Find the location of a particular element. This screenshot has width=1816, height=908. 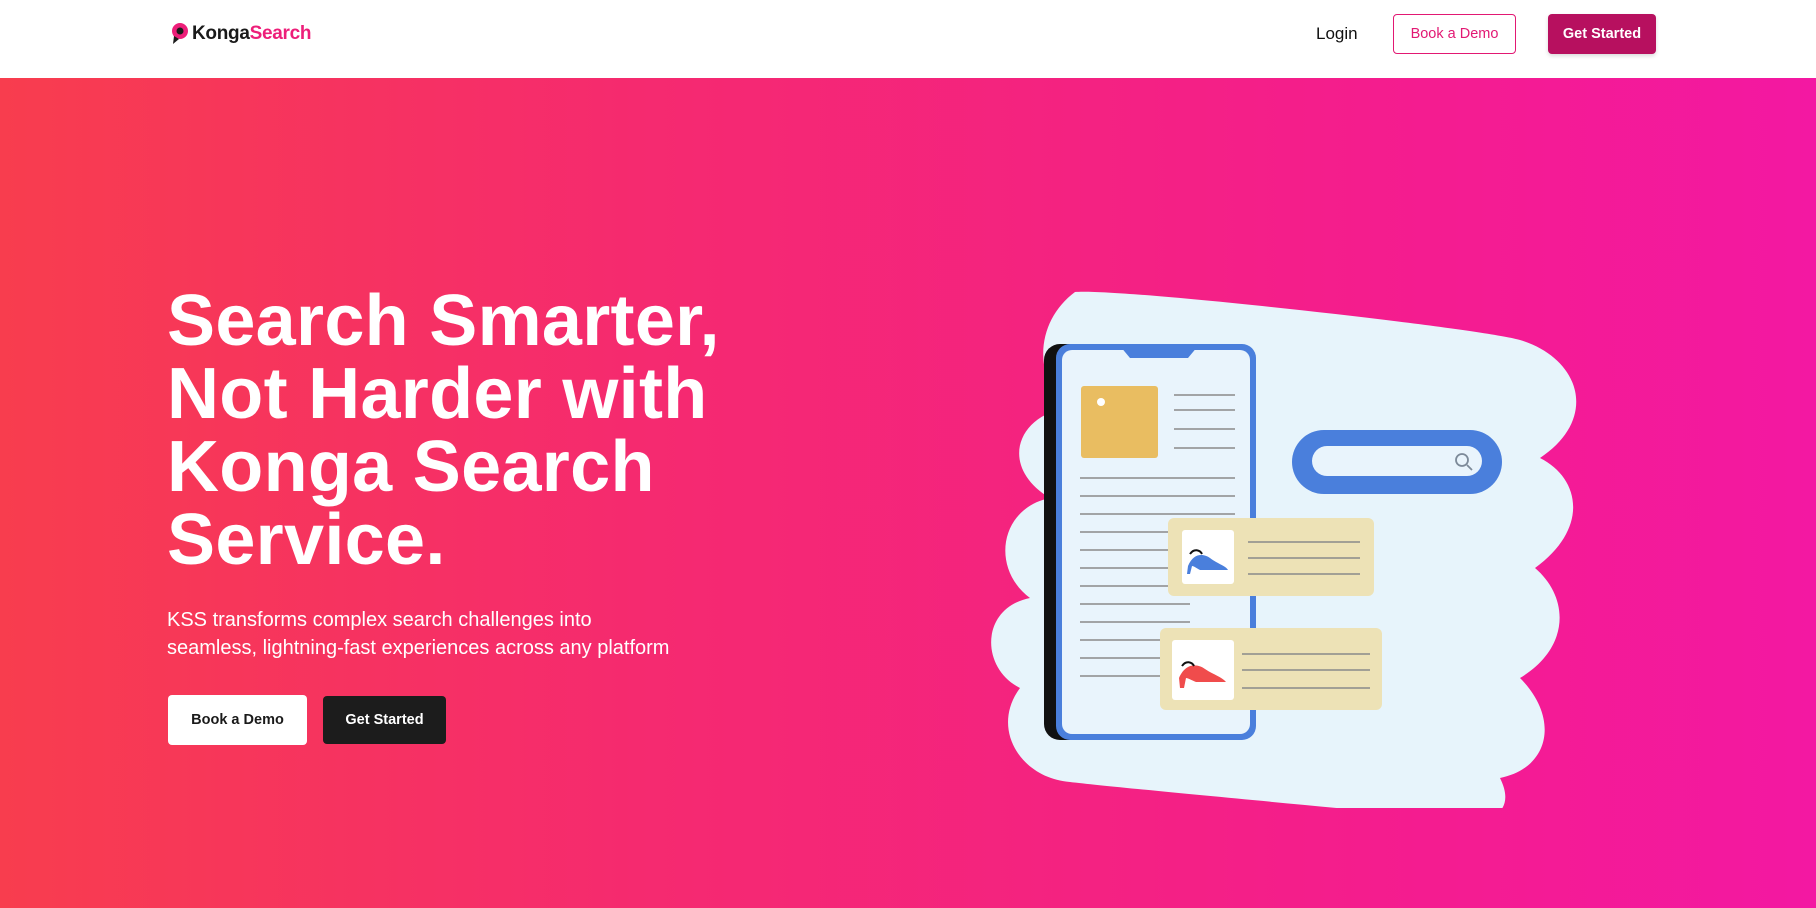

login-link: Login is located at coordinates (1337, 34).